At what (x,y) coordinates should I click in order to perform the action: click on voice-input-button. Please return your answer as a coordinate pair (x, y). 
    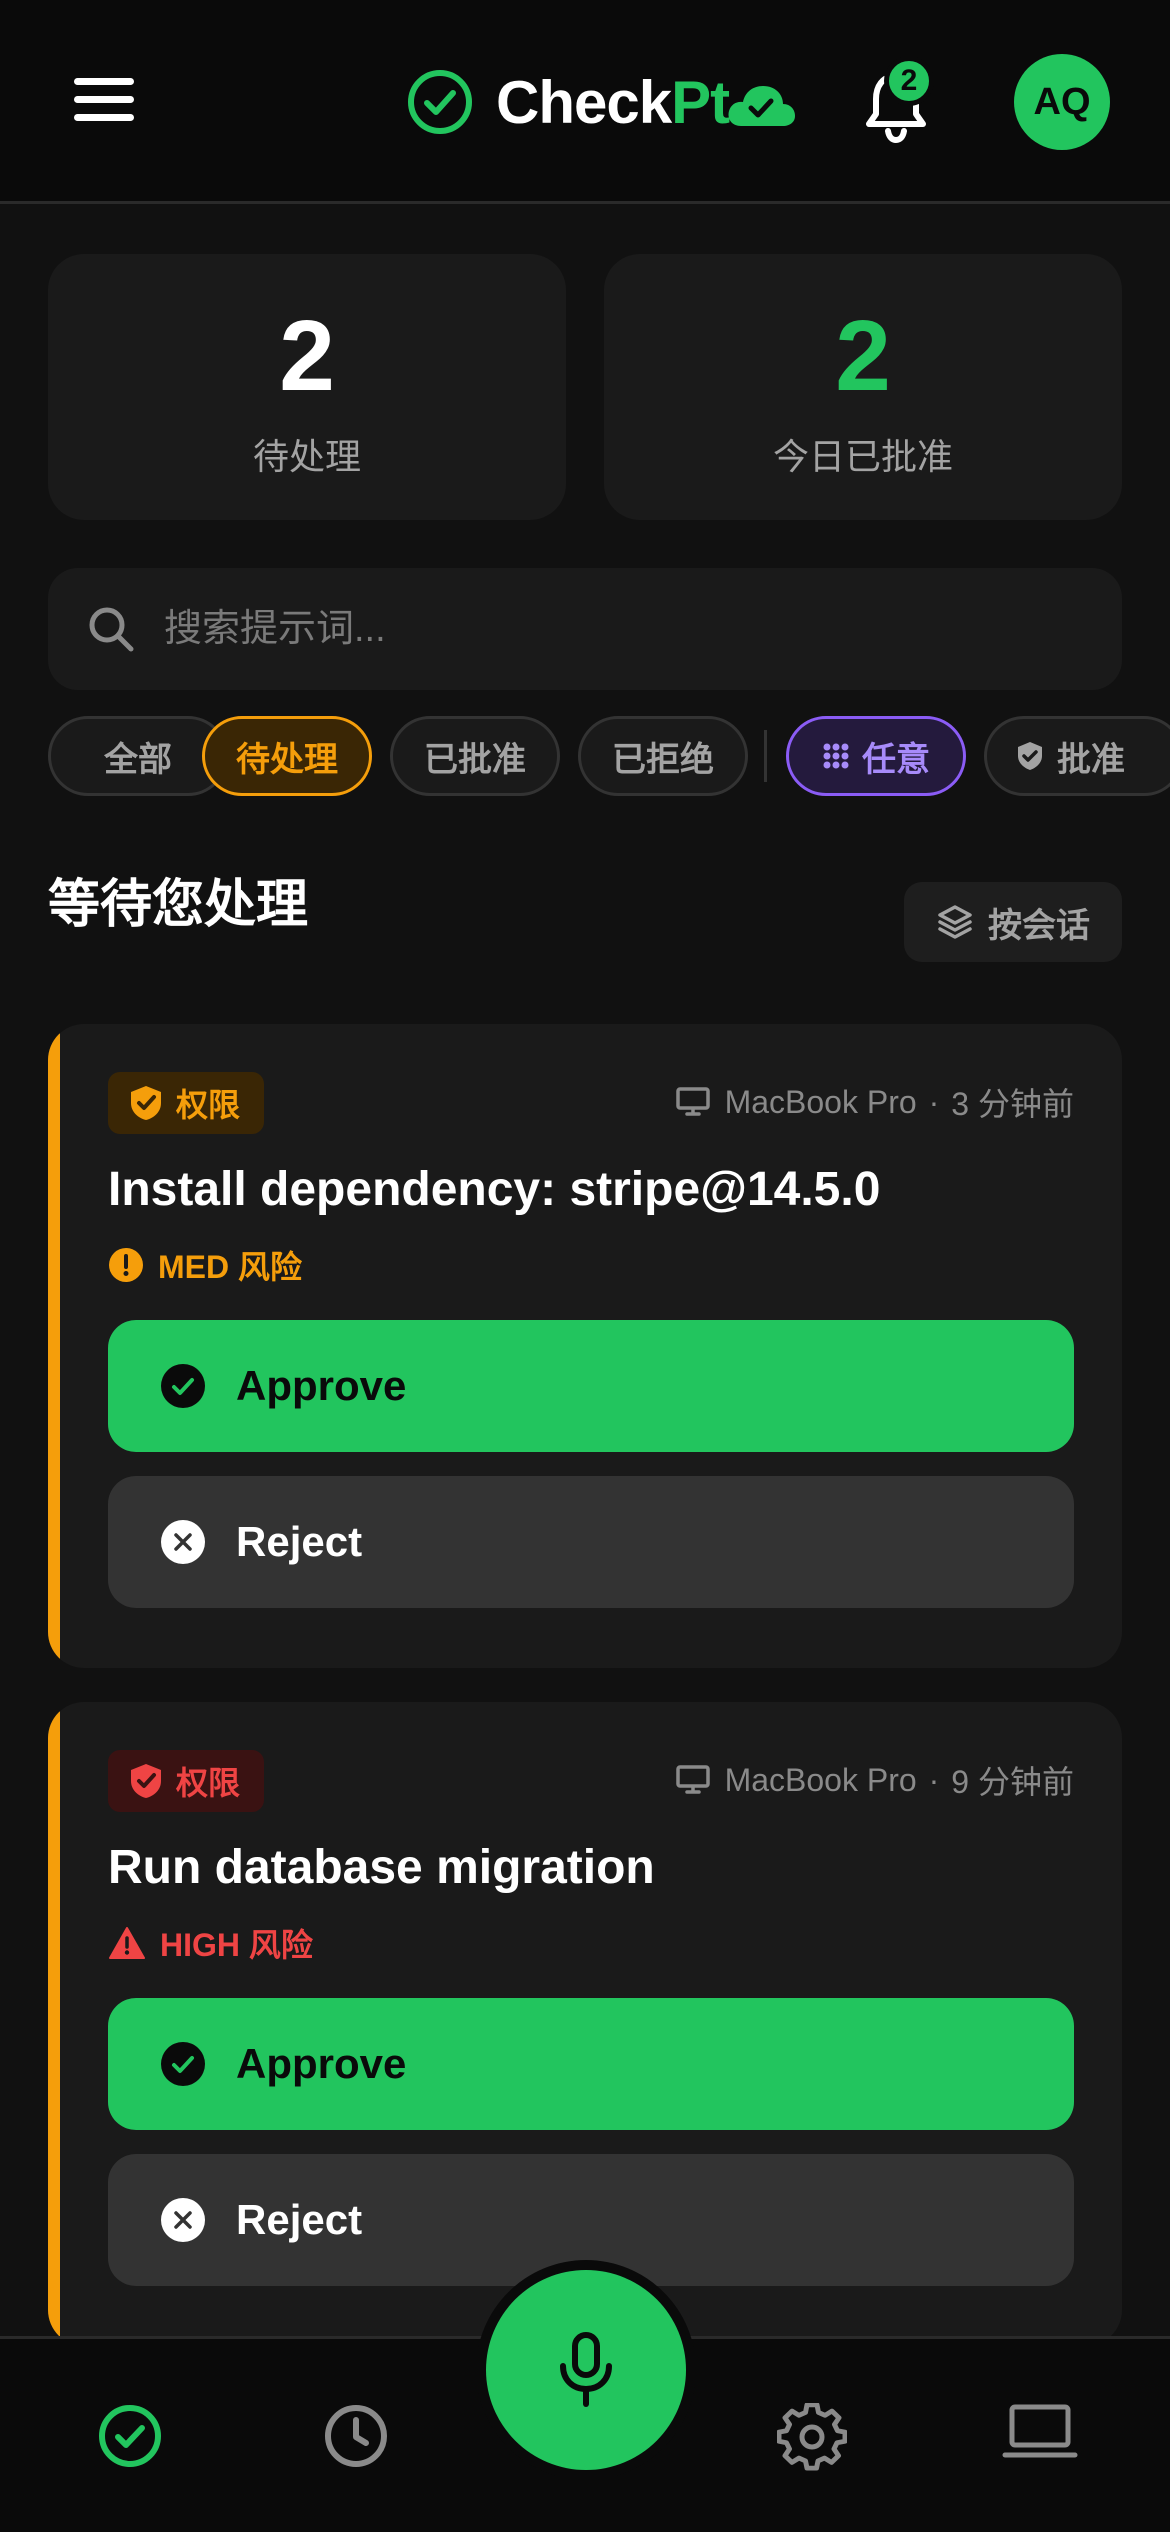
    Looking at the image, I should click on (586, 2370).